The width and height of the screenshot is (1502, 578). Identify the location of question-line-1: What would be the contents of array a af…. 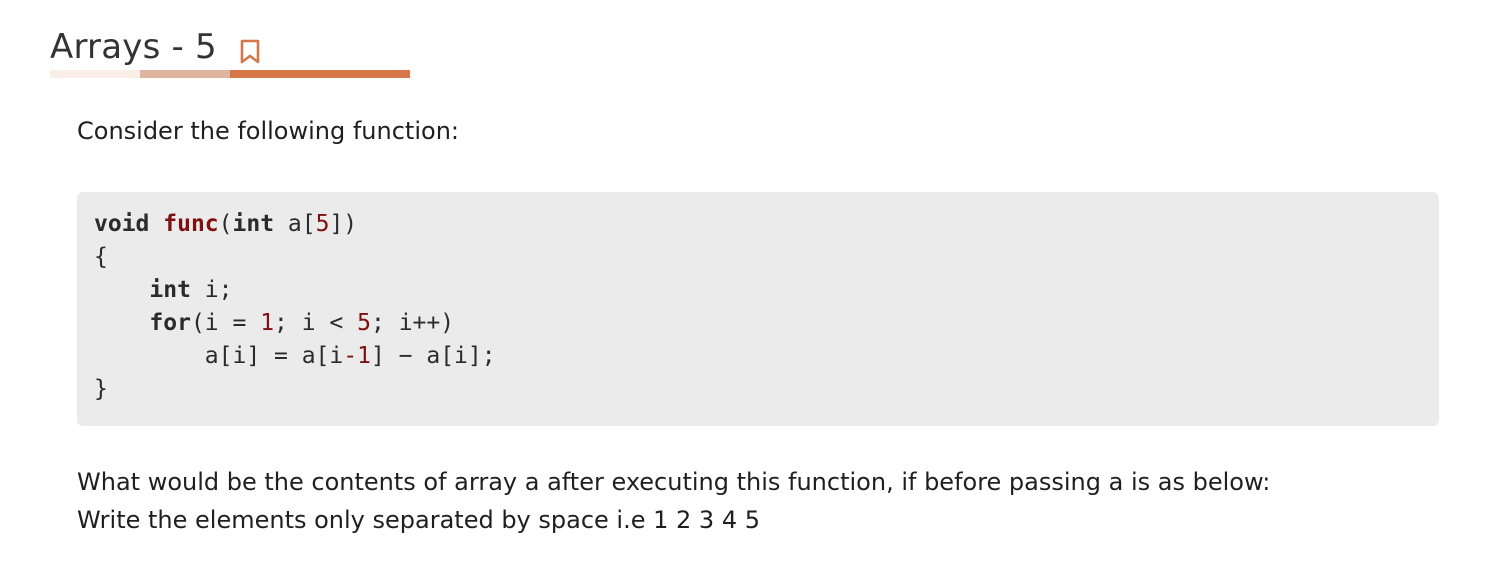
(674, 482).